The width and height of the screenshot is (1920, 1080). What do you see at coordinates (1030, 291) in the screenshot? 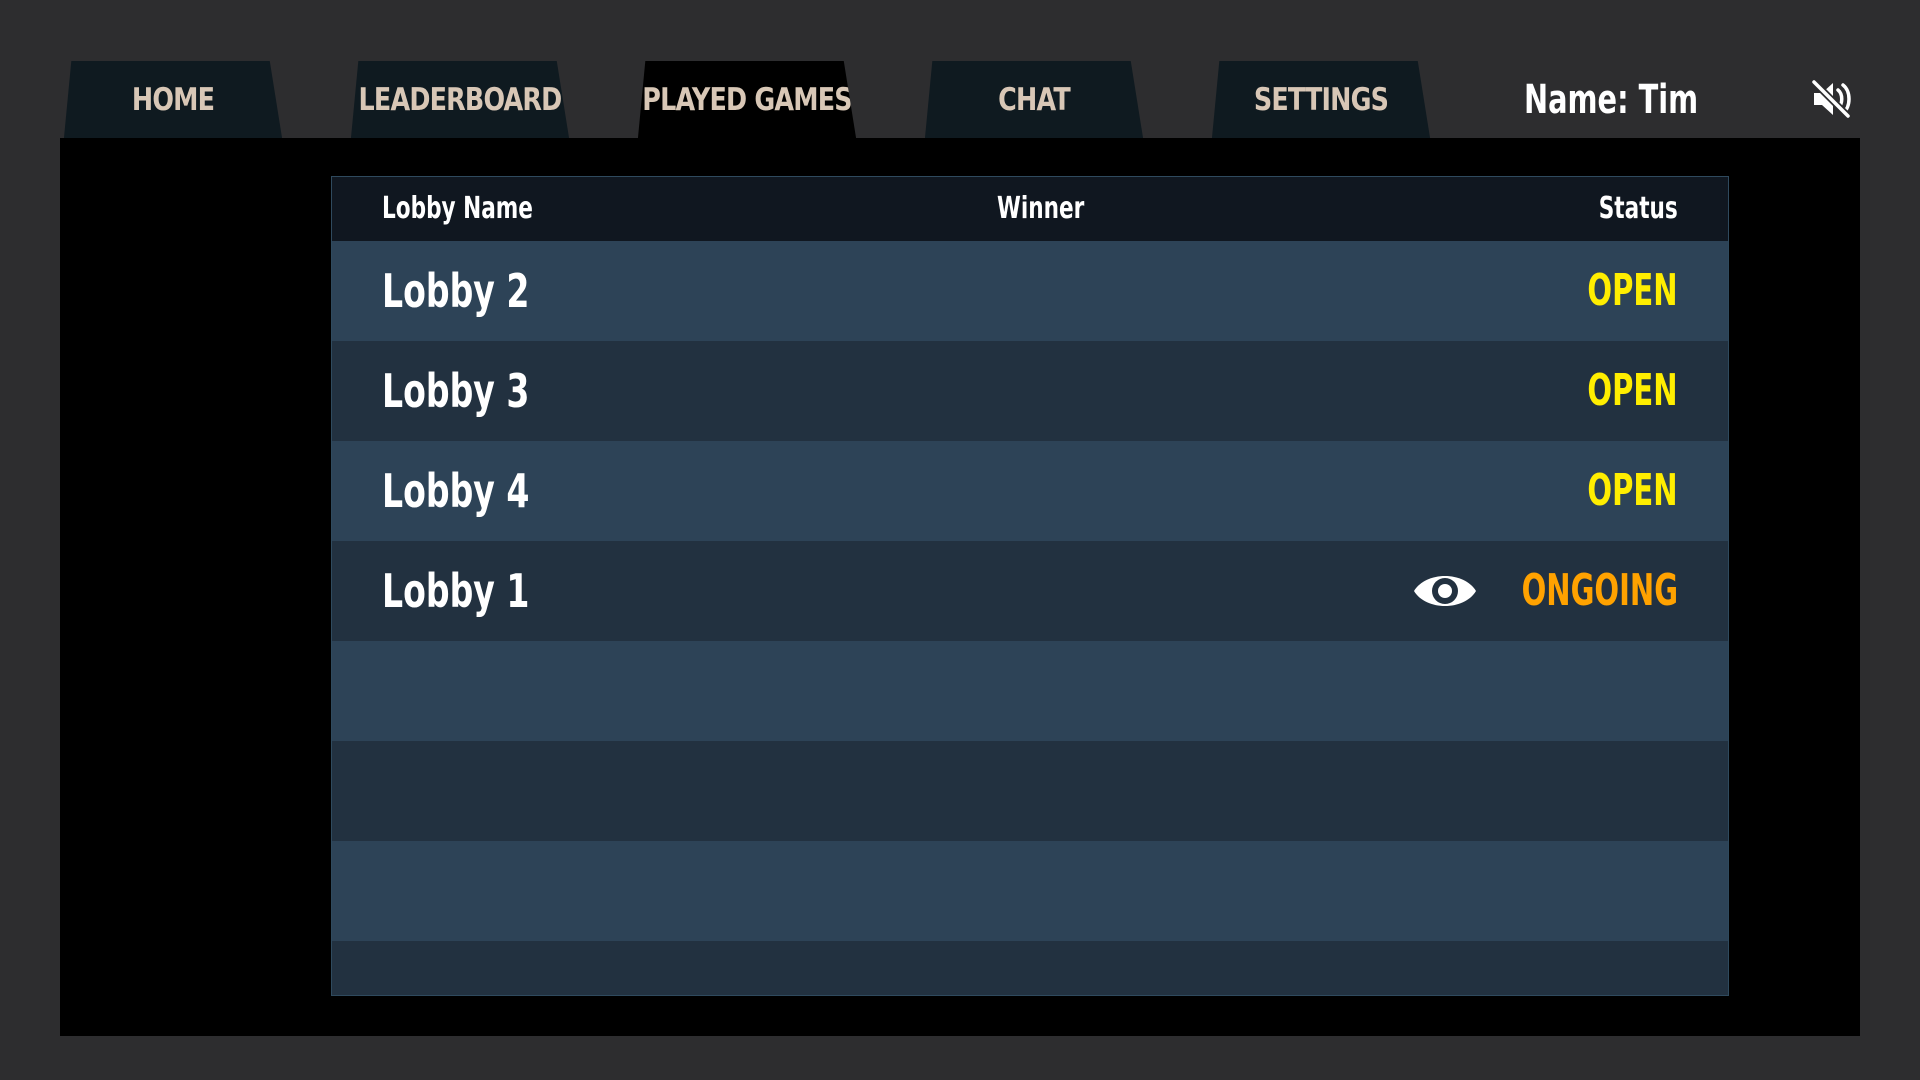
I see `table-row: Lobby 2 OPEN` at bounding box center [1030, 291].